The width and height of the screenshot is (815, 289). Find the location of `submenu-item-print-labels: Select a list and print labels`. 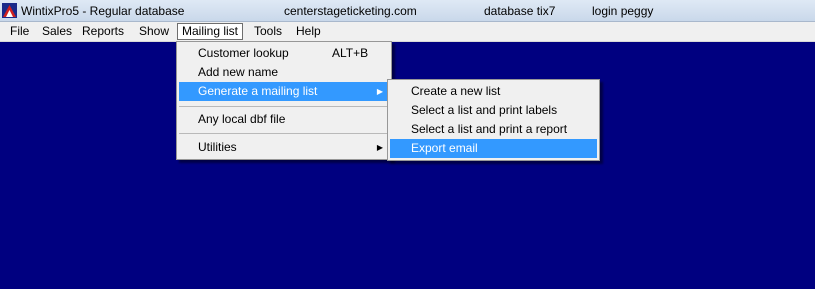

submenu-item-print-labels: Select a list and print labels is located at coordinates (493, 110).